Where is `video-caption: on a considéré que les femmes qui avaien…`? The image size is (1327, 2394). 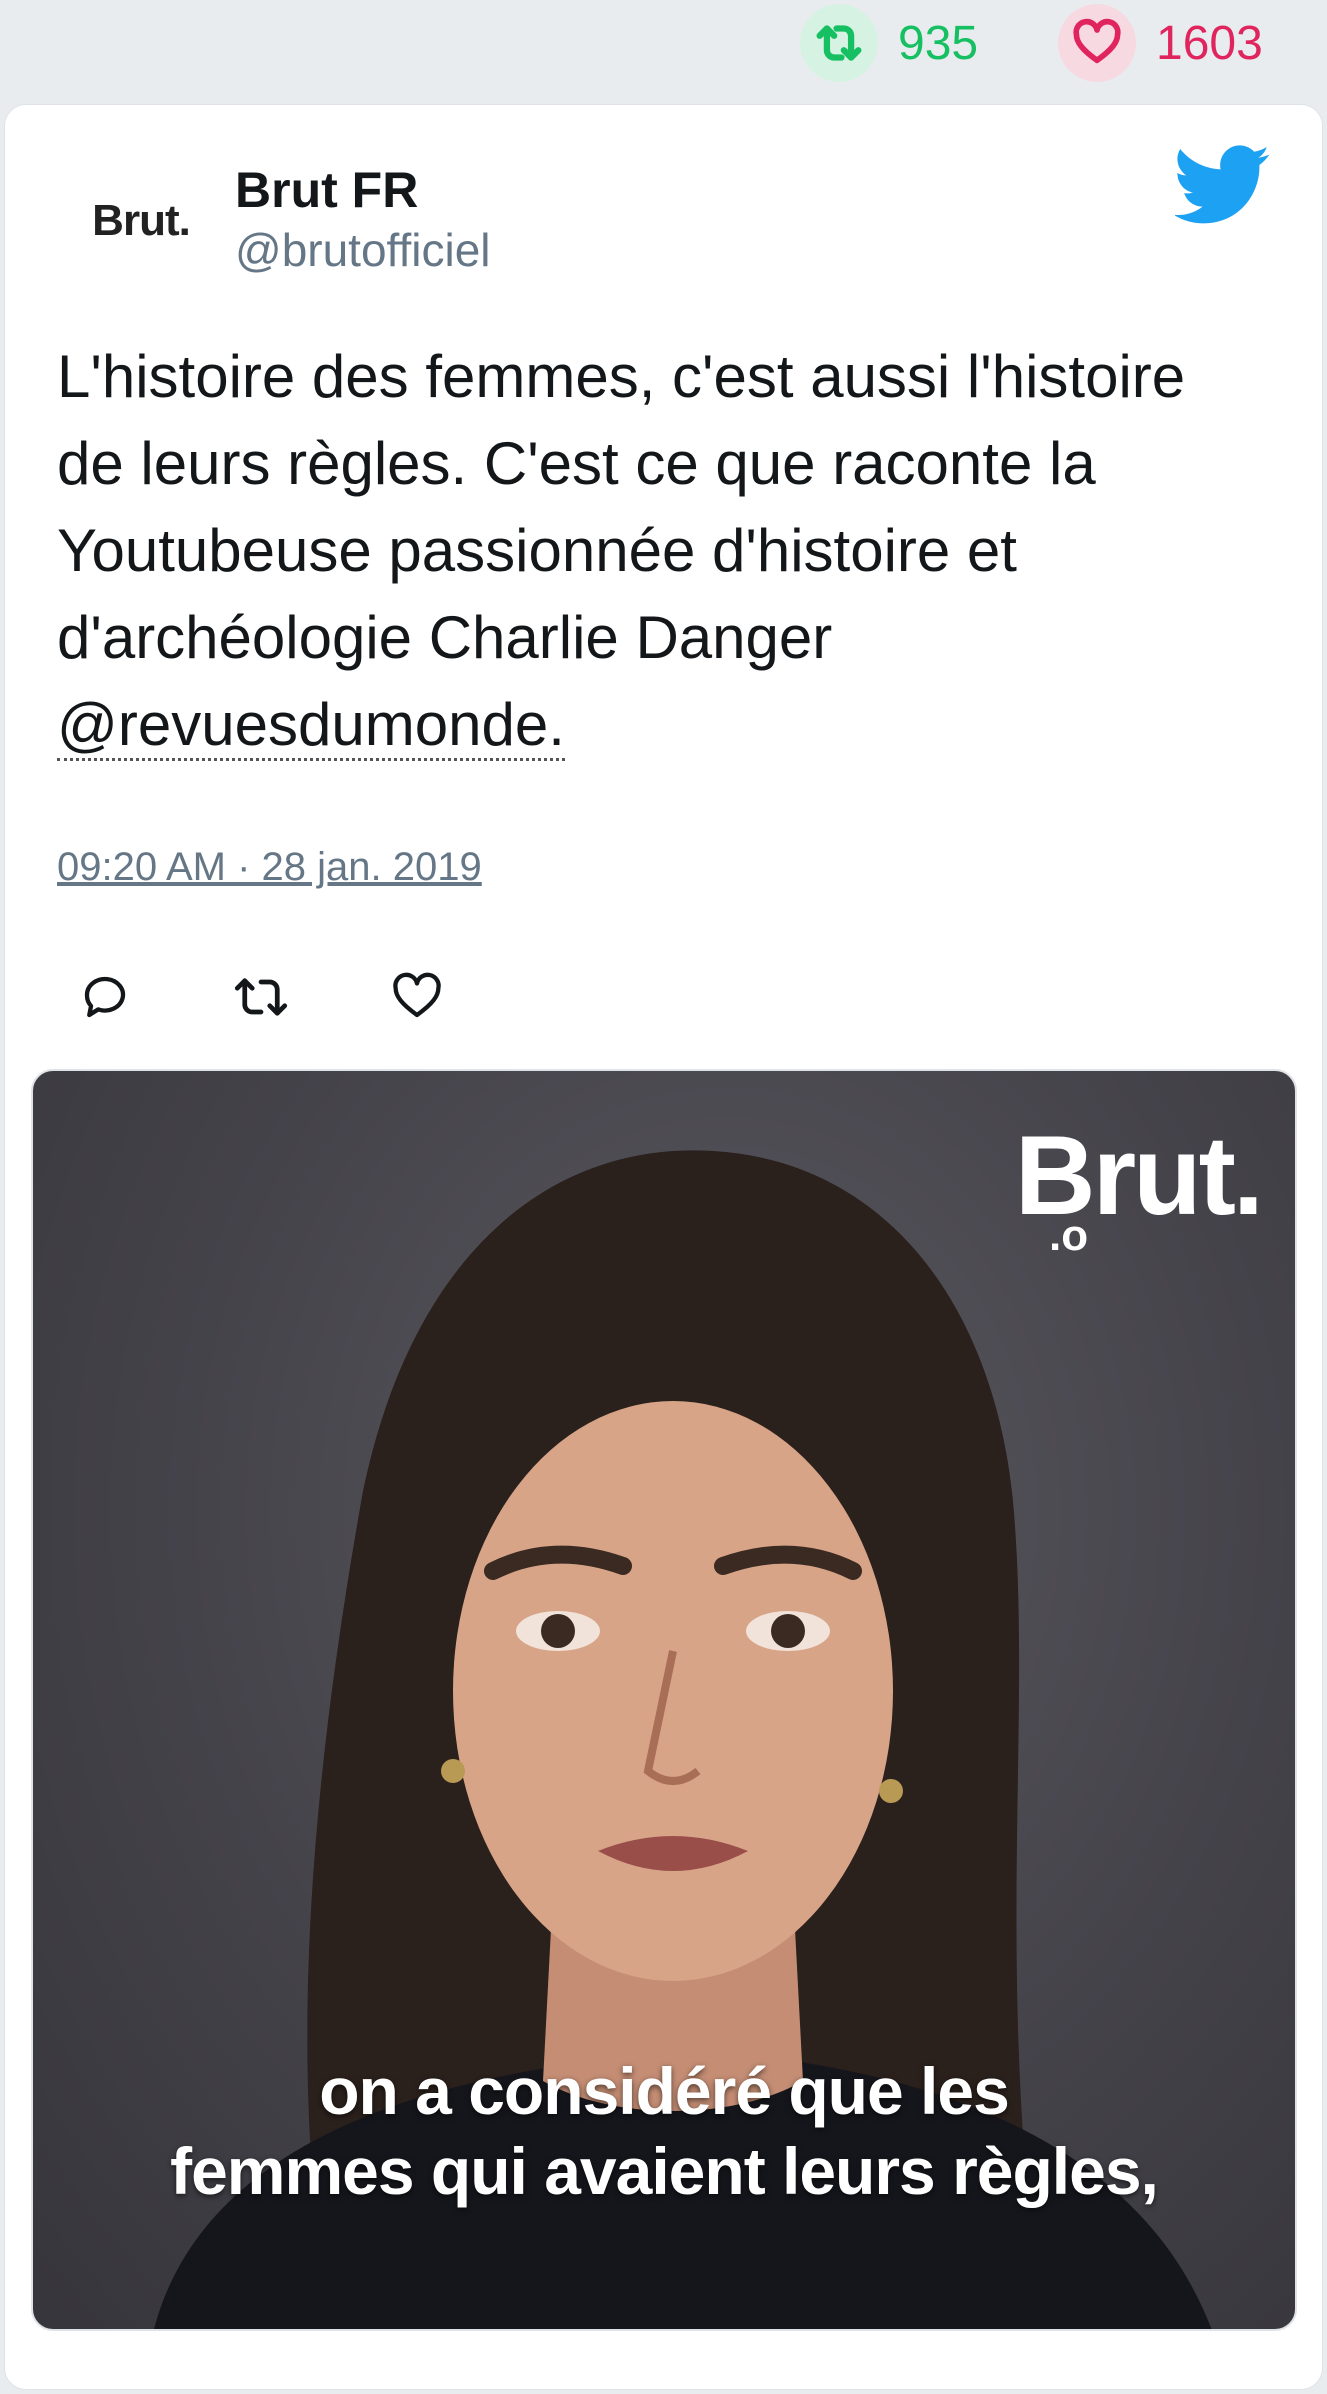 video-caption: on a considéré que les femmes qui avaien… is located at coordinates (664, 2131).